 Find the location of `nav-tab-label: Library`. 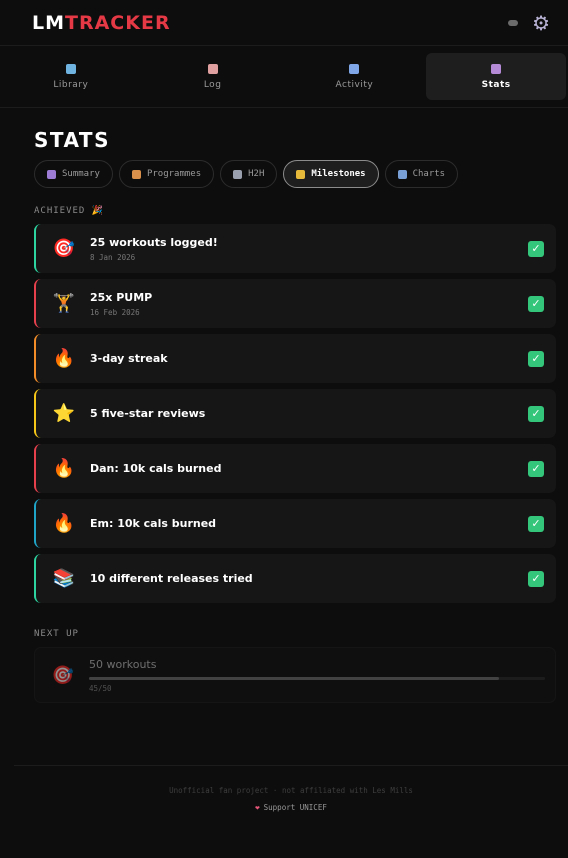

nav-tab-label: Library is located at coordinates (71, 84).